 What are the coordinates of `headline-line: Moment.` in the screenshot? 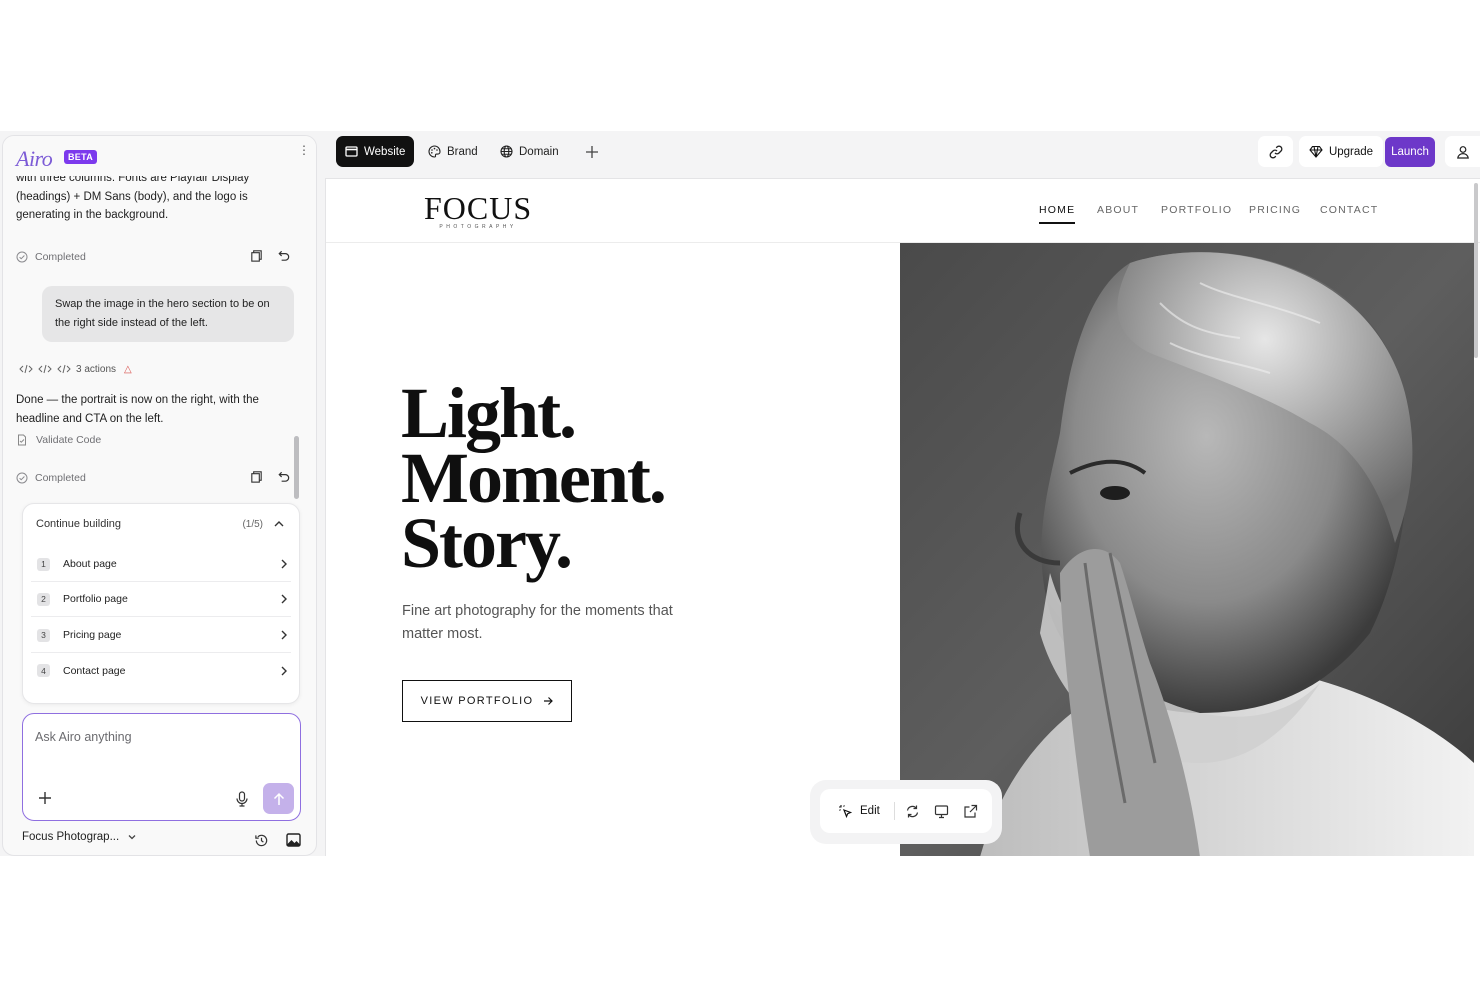 It's located at (534, 478).